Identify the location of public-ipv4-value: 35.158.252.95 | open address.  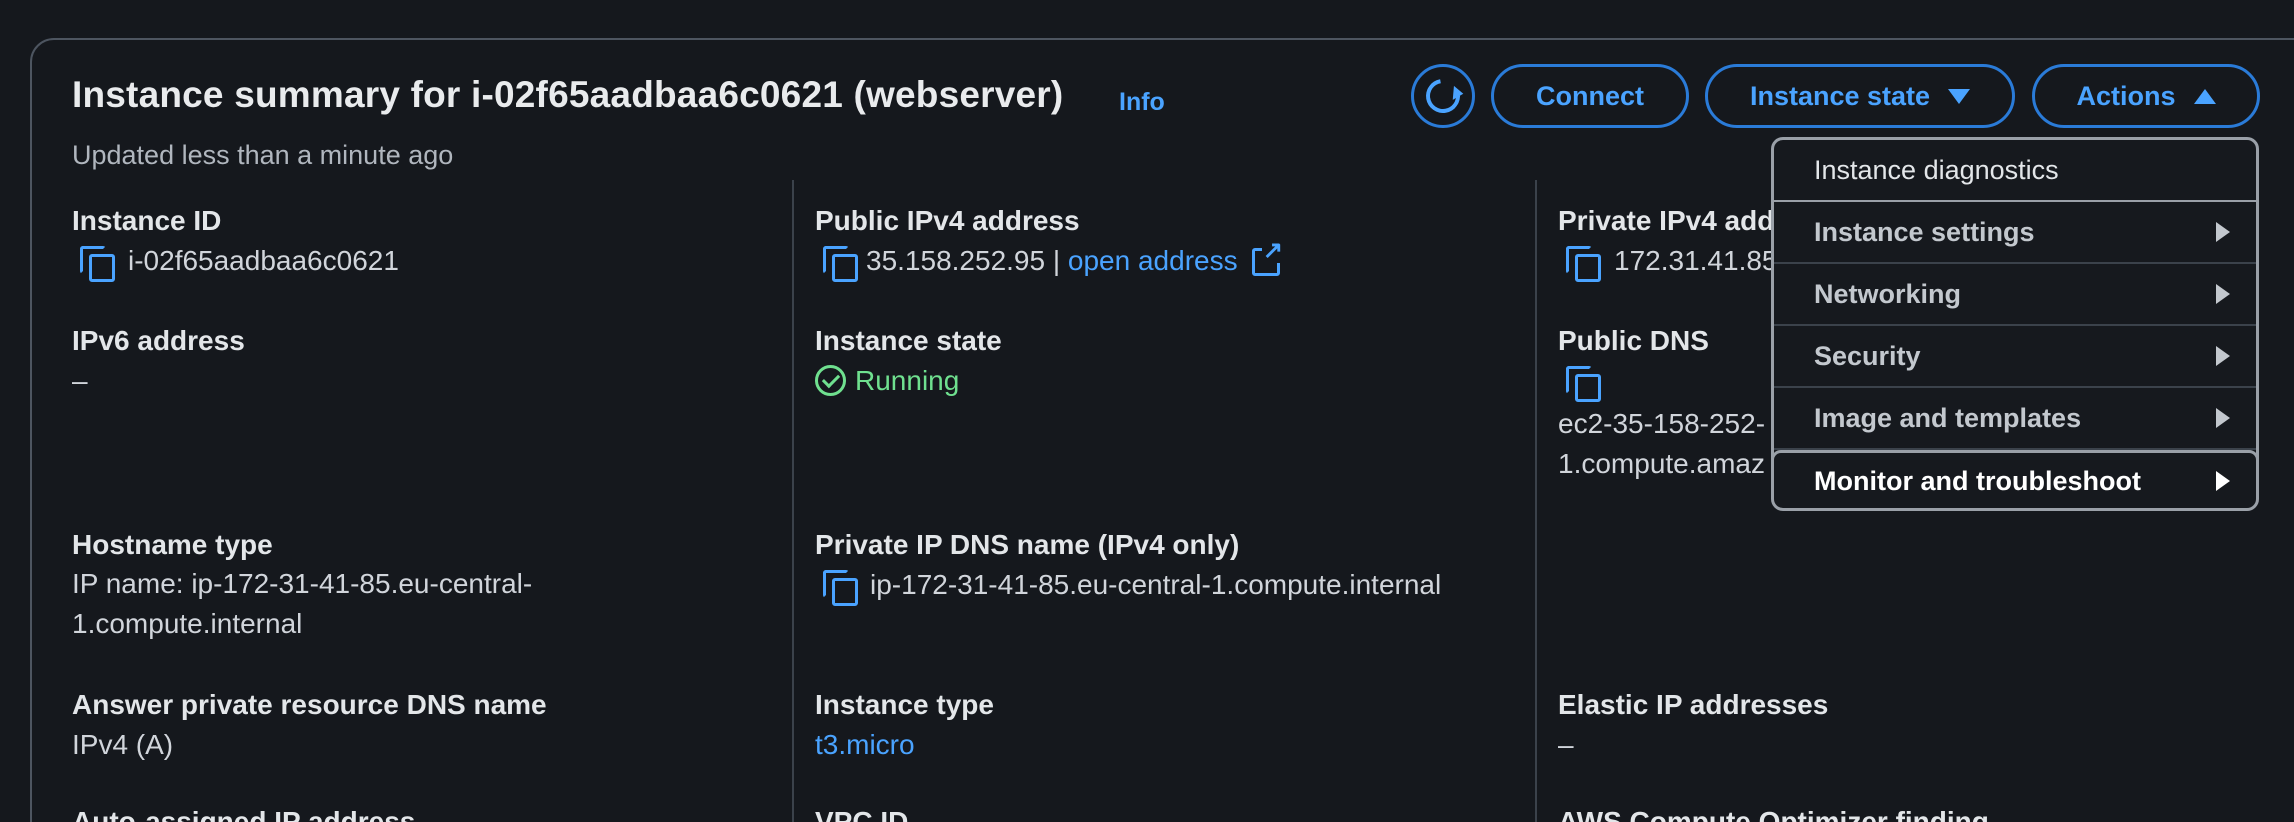
(1052, 261).